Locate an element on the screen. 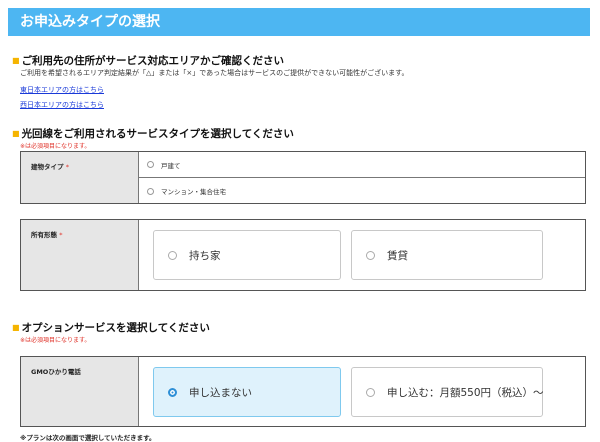 This screenshot has width=600, height=442. building-option-detached: 戸建て is located at coordinates (362, 165).